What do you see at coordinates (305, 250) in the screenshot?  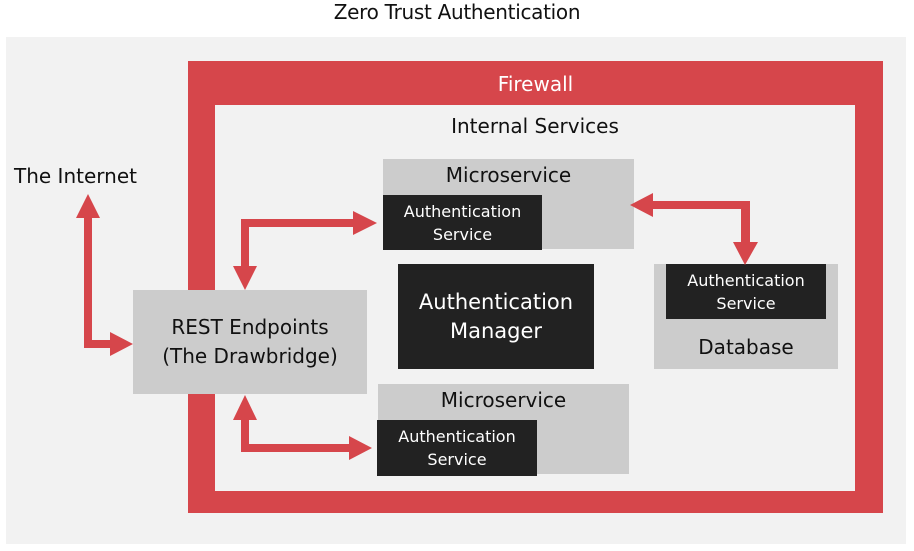 I see `arrow-rest-microservice-top` at bounding box center [305, 250].